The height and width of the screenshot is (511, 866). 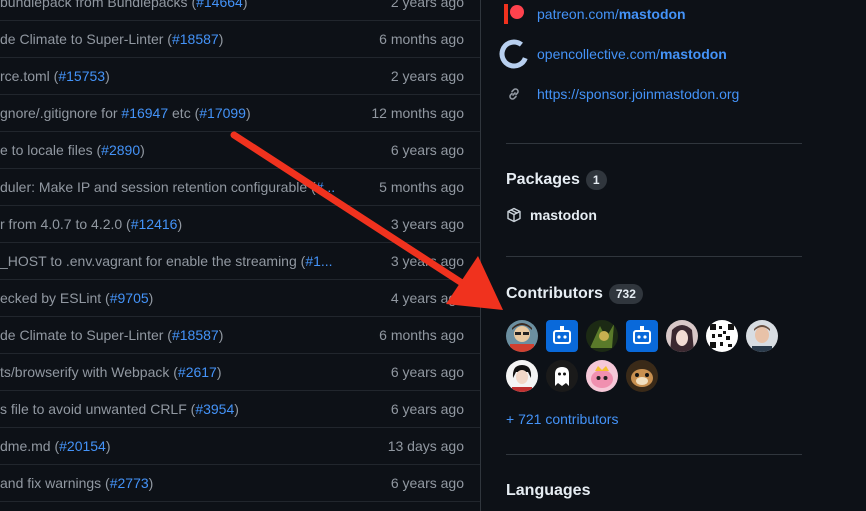 What do you see at coordinates (176, 298) in the screenshot?
I see `commit-message: ecked by ESLint (#9705)` at bounding box center [176, 298].